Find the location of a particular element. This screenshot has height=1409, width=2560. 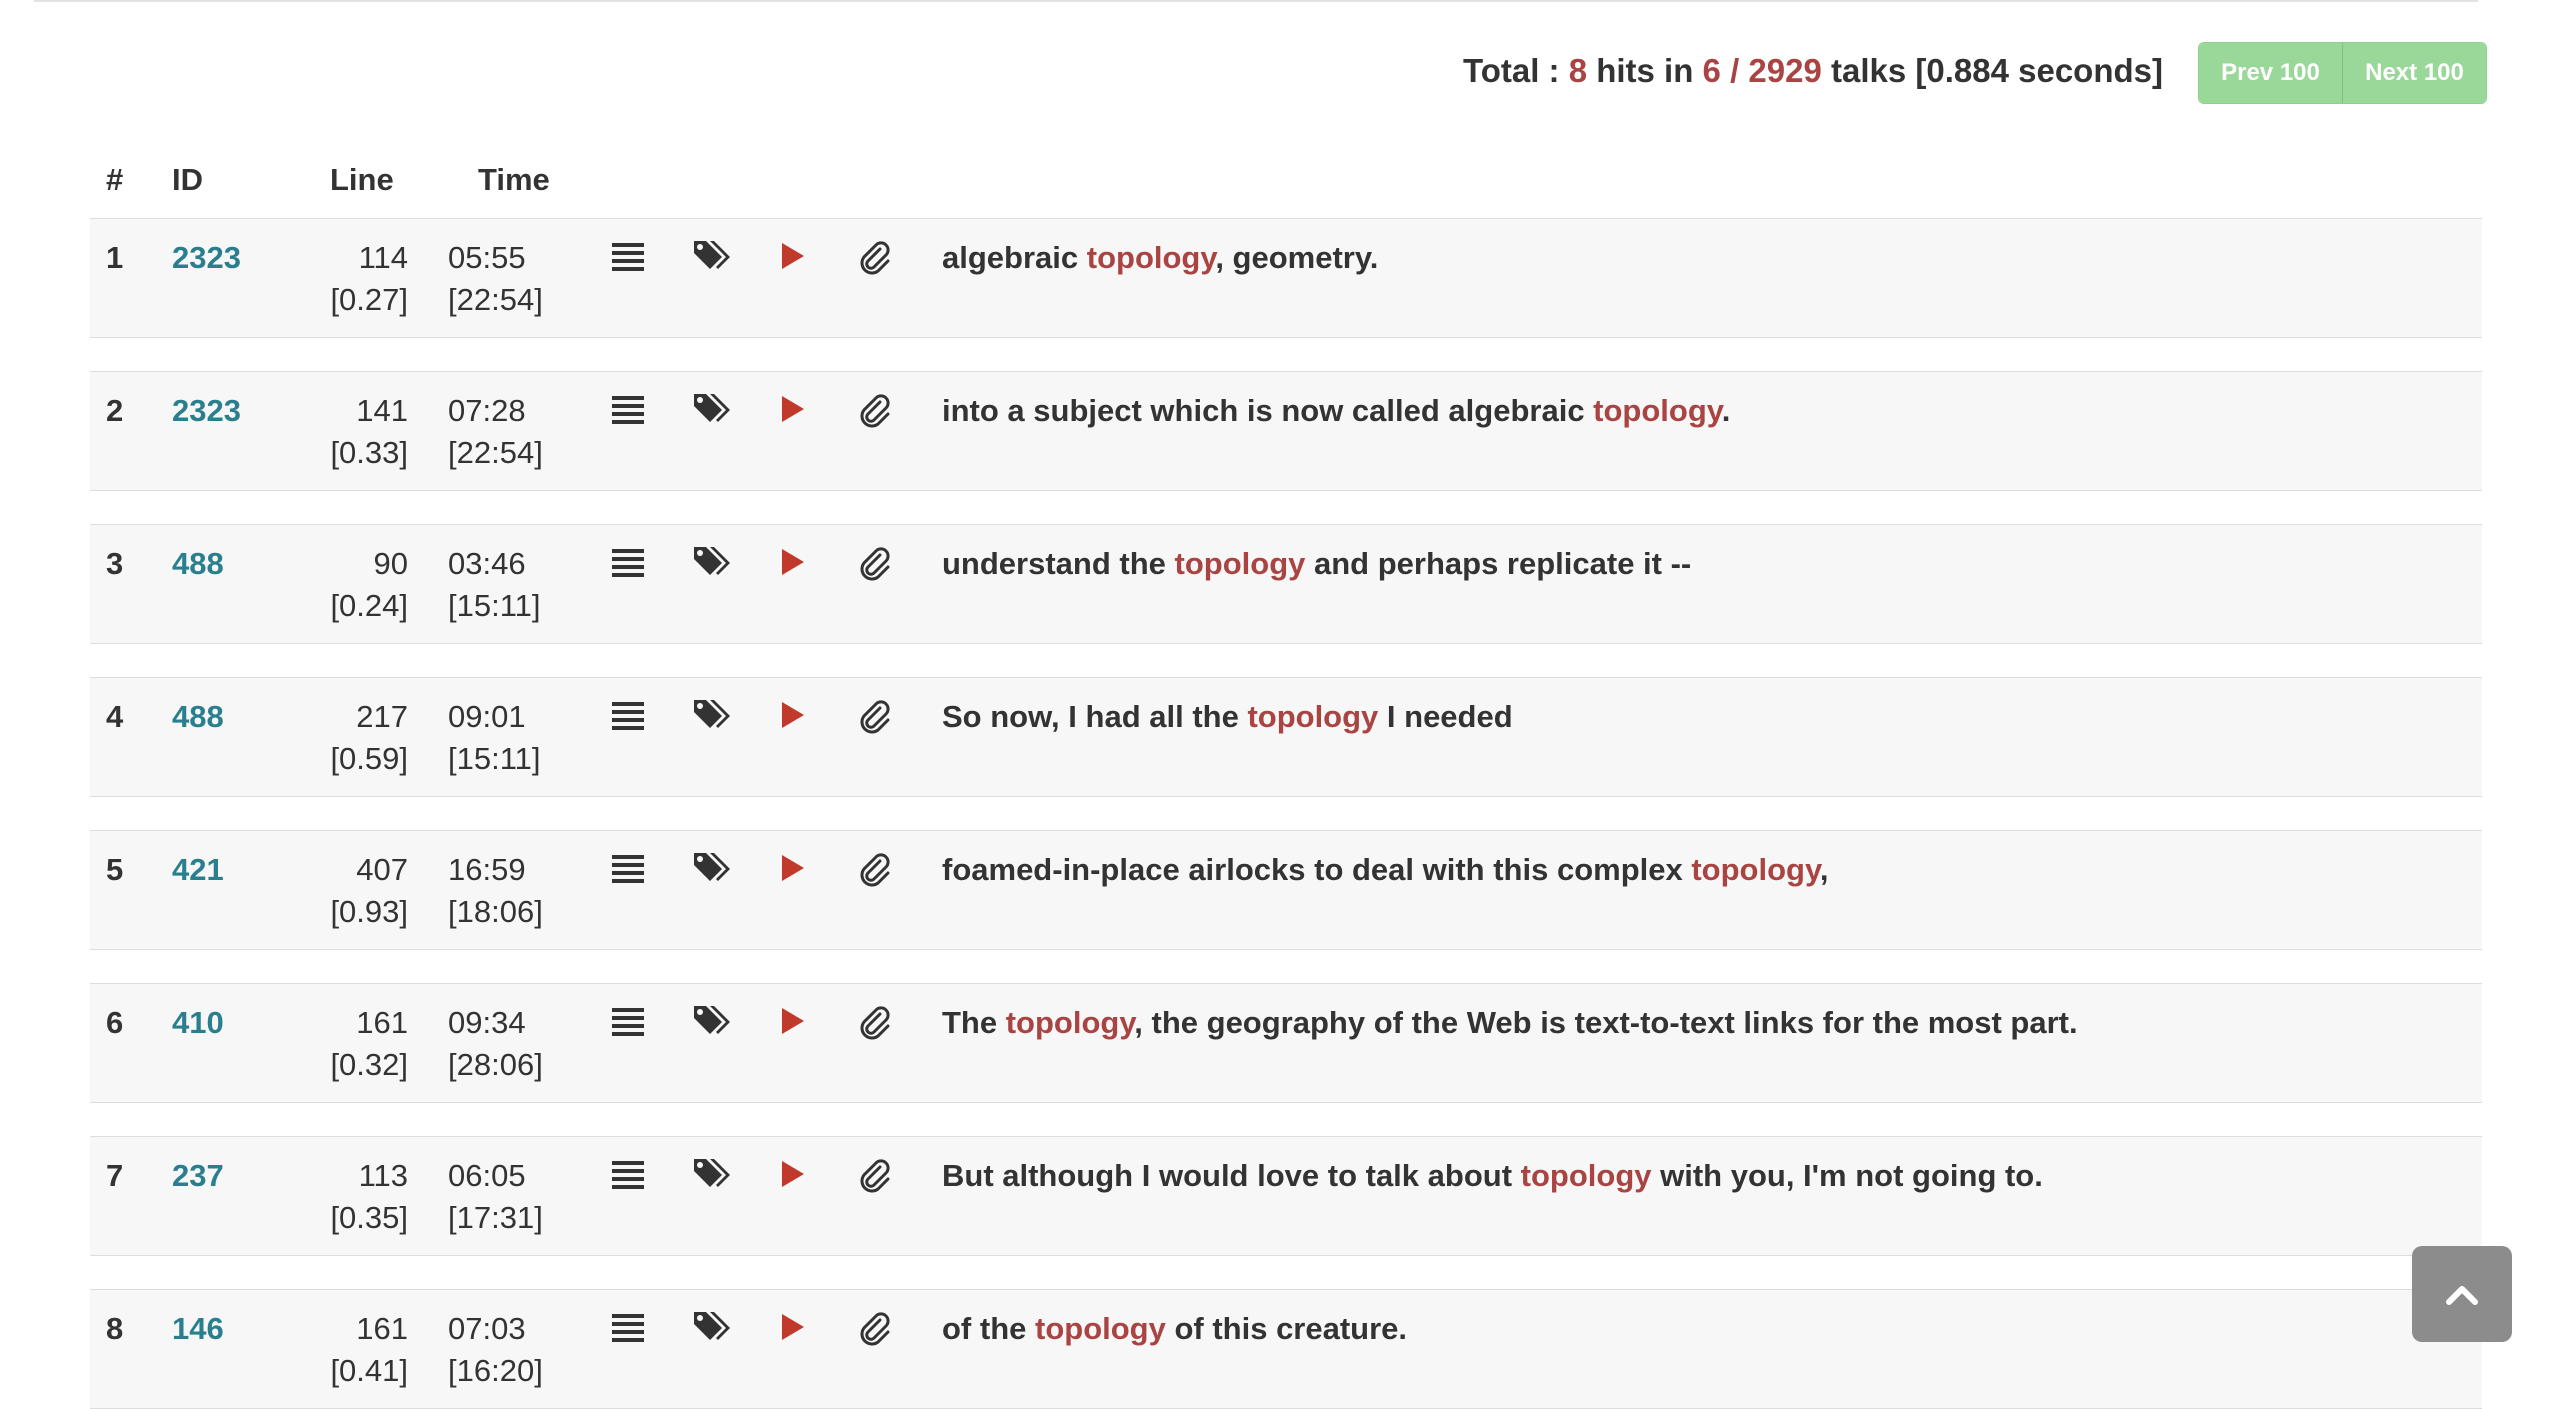

sentence-post: I needed is located at coordinates (1445, 716).